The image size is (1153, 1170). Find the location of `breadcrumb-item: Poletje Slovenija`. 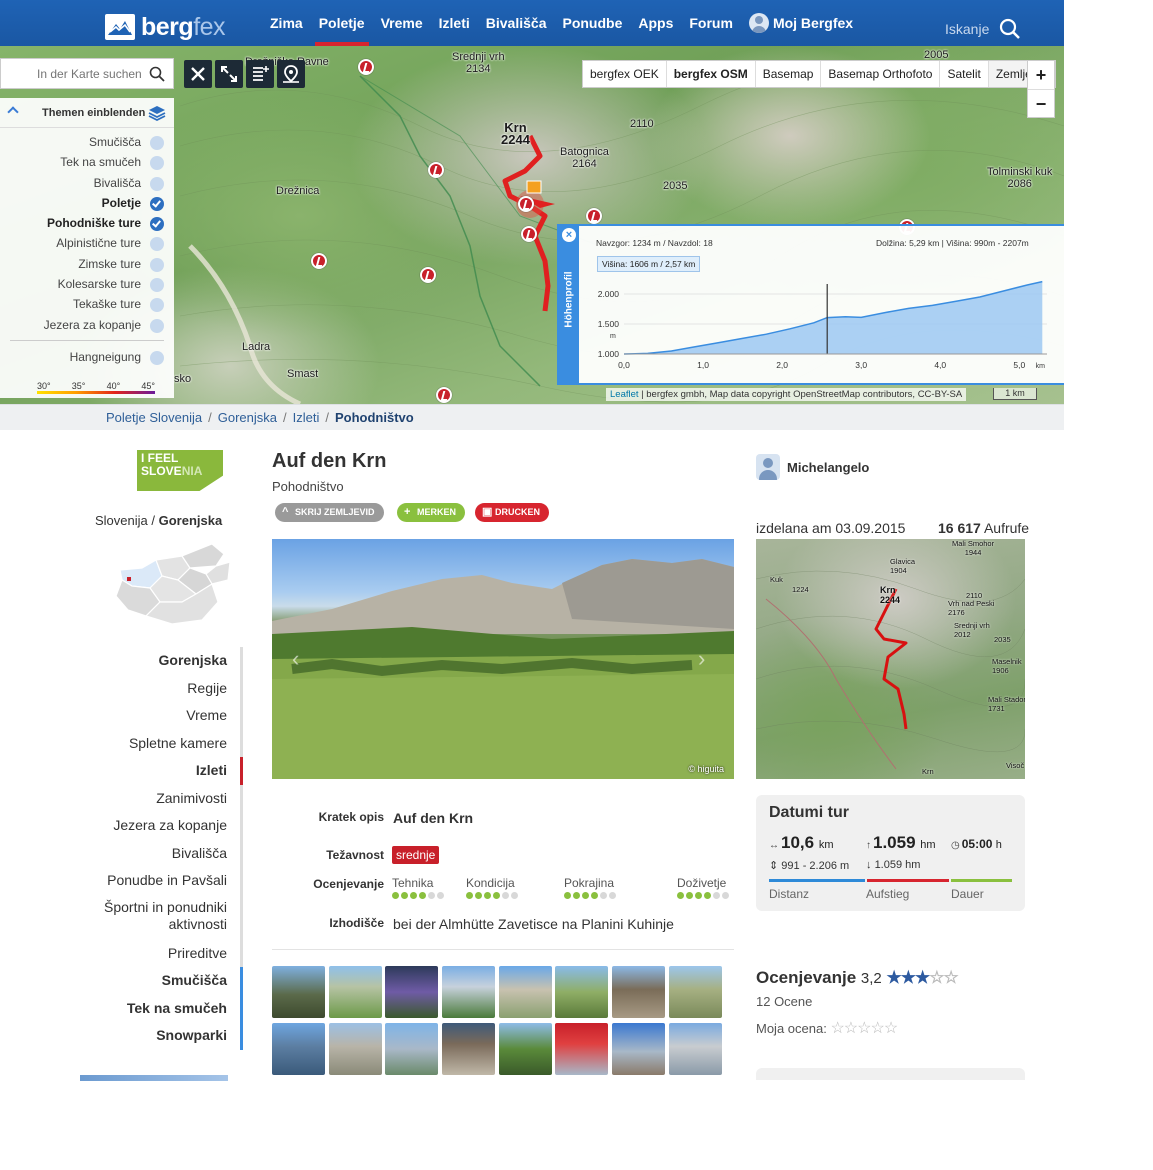

breadcrumb-item: Poletje Slovenija is located at coordinates (154, 417).